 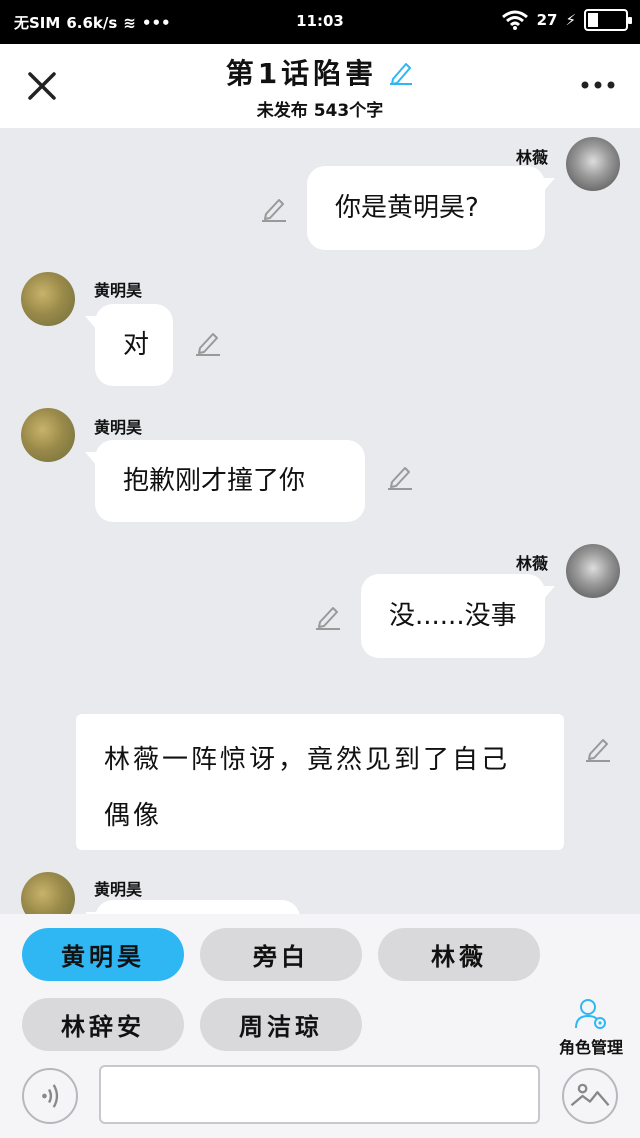 I want to click on role-button-0: 黄明昊, so click(x=103, y=954).